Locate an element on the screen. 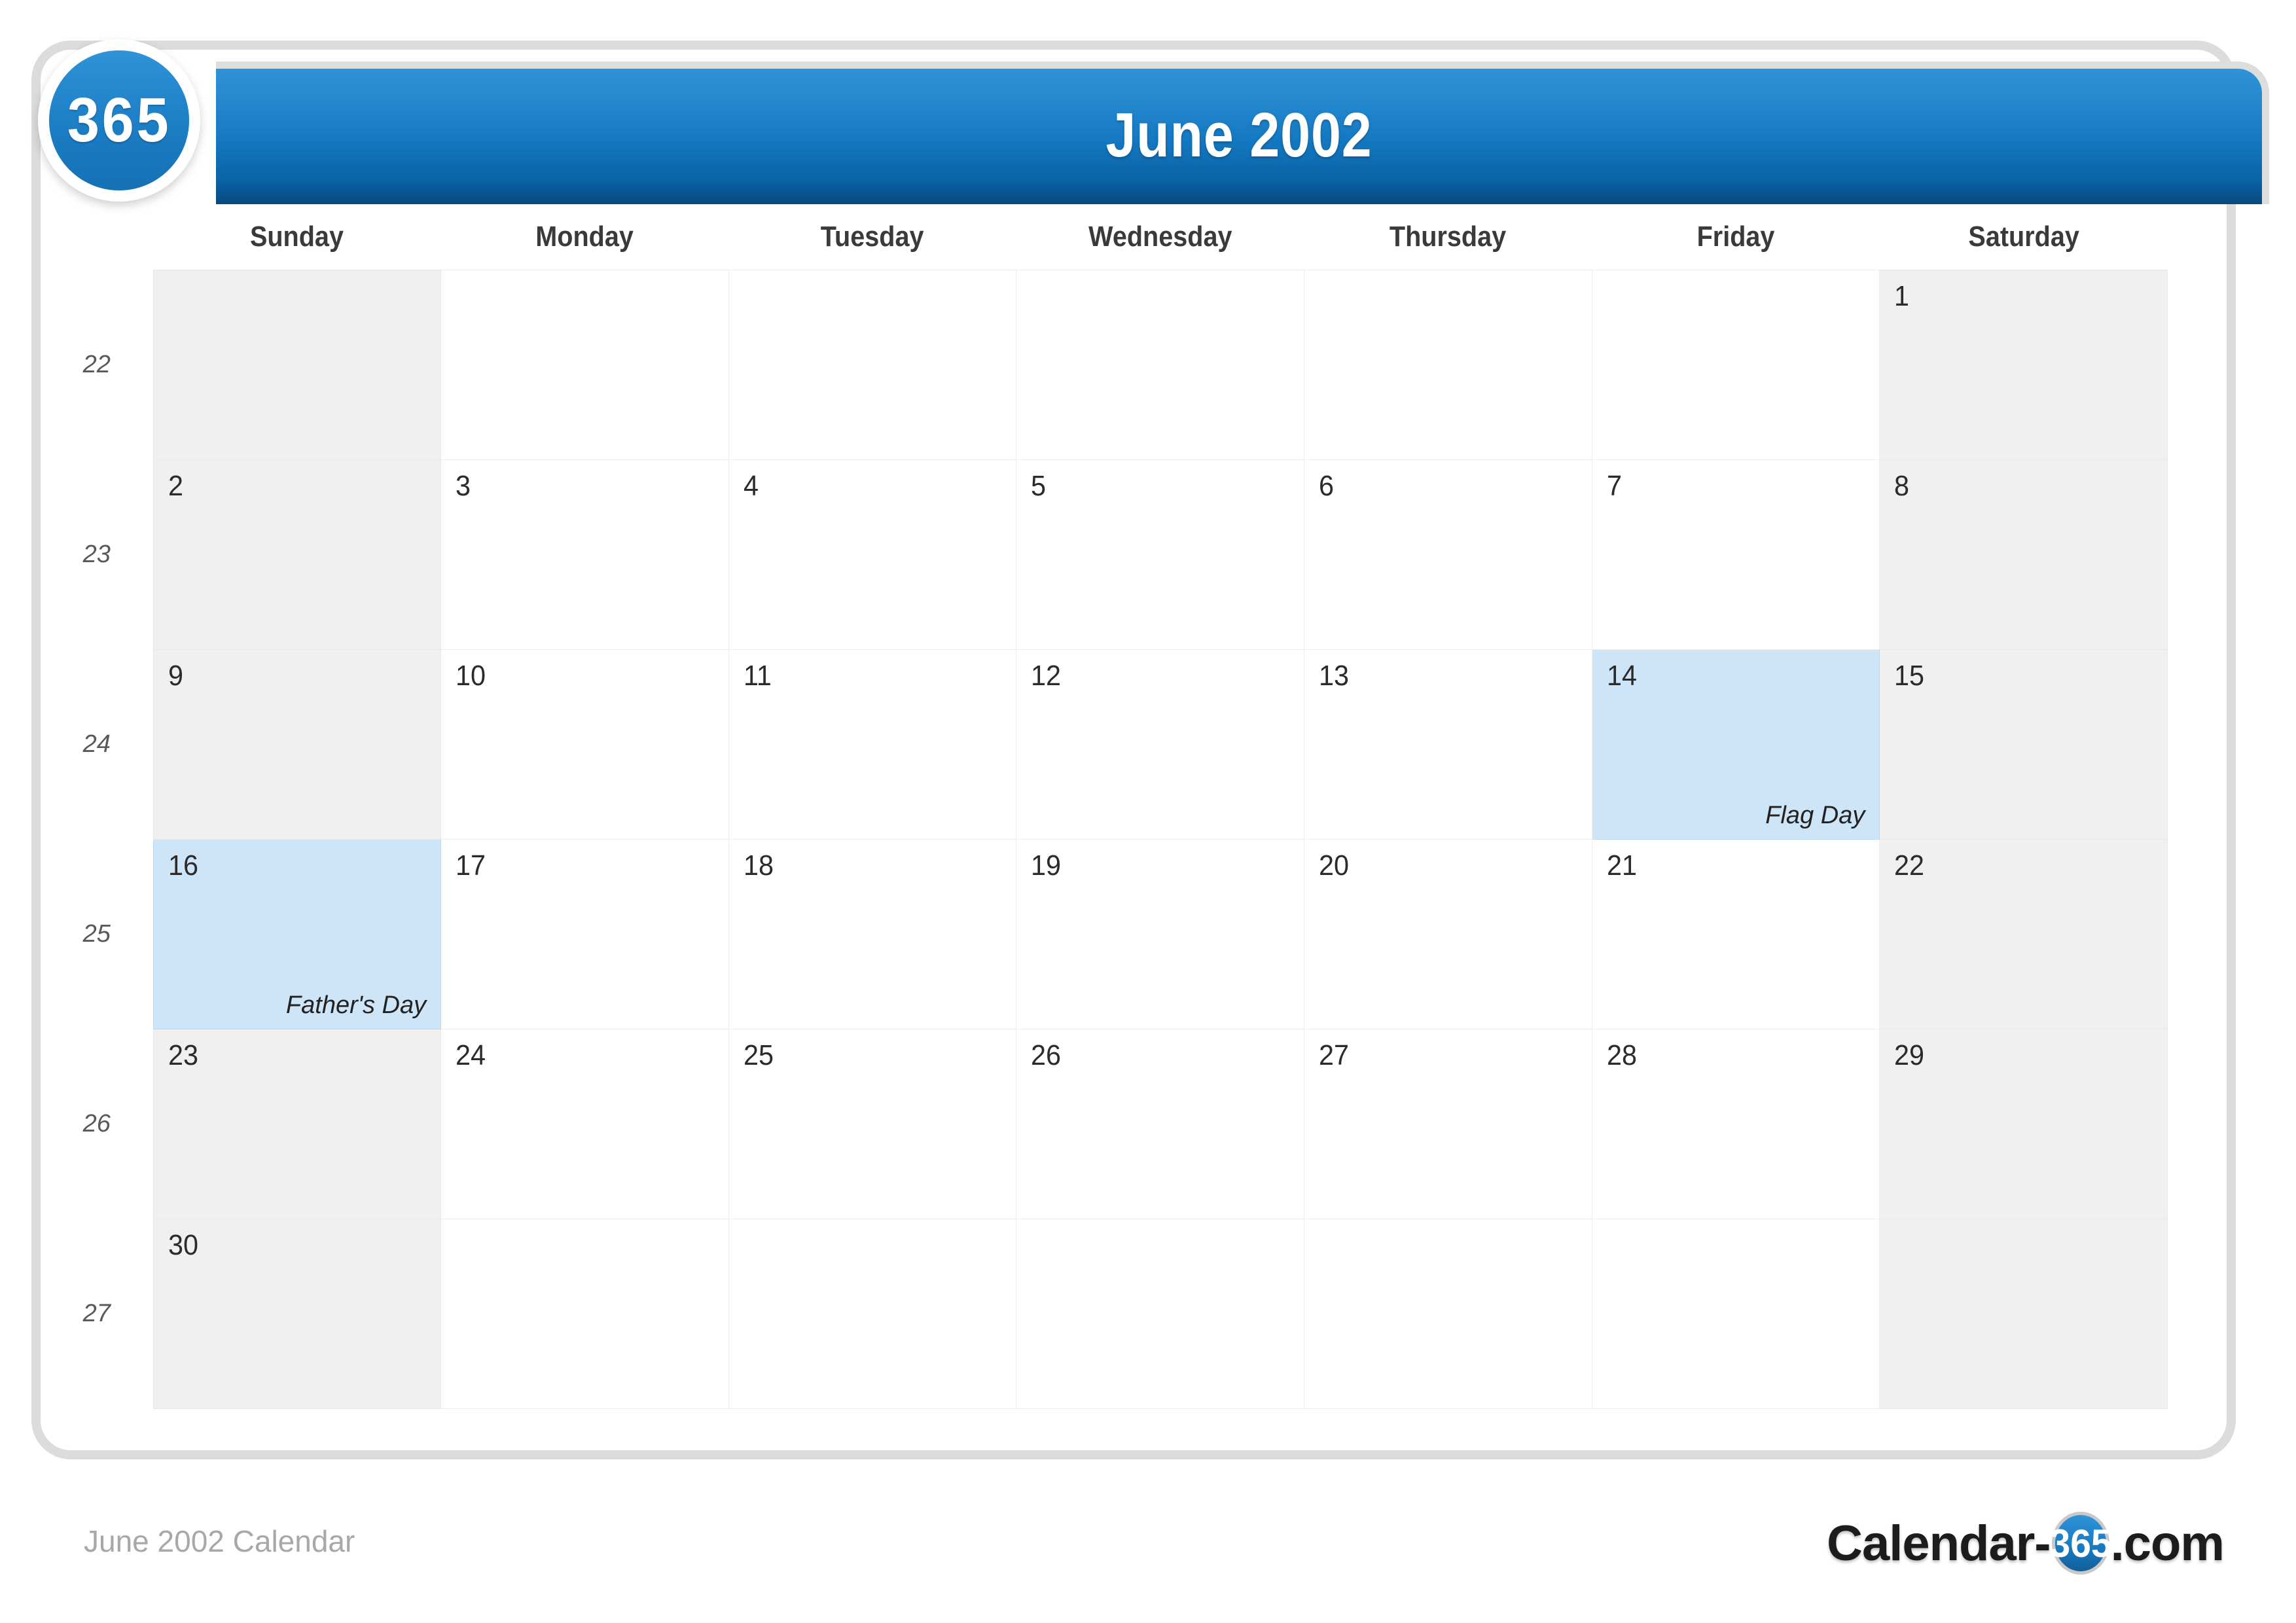  brand-badge-circle: 365 is located at coordinates (119, 120).